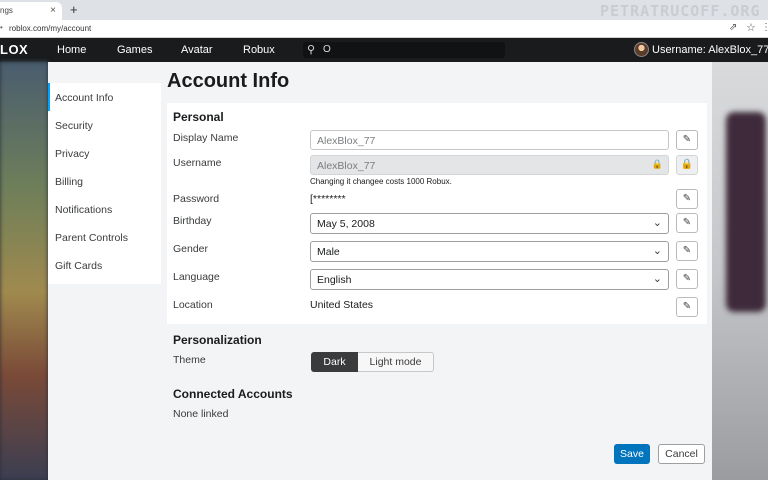 The width and height of the screenshot is (768, 480). Describe the element at coordinates (328, 199) in the screenshot. I see `password-value: [********` at that location.